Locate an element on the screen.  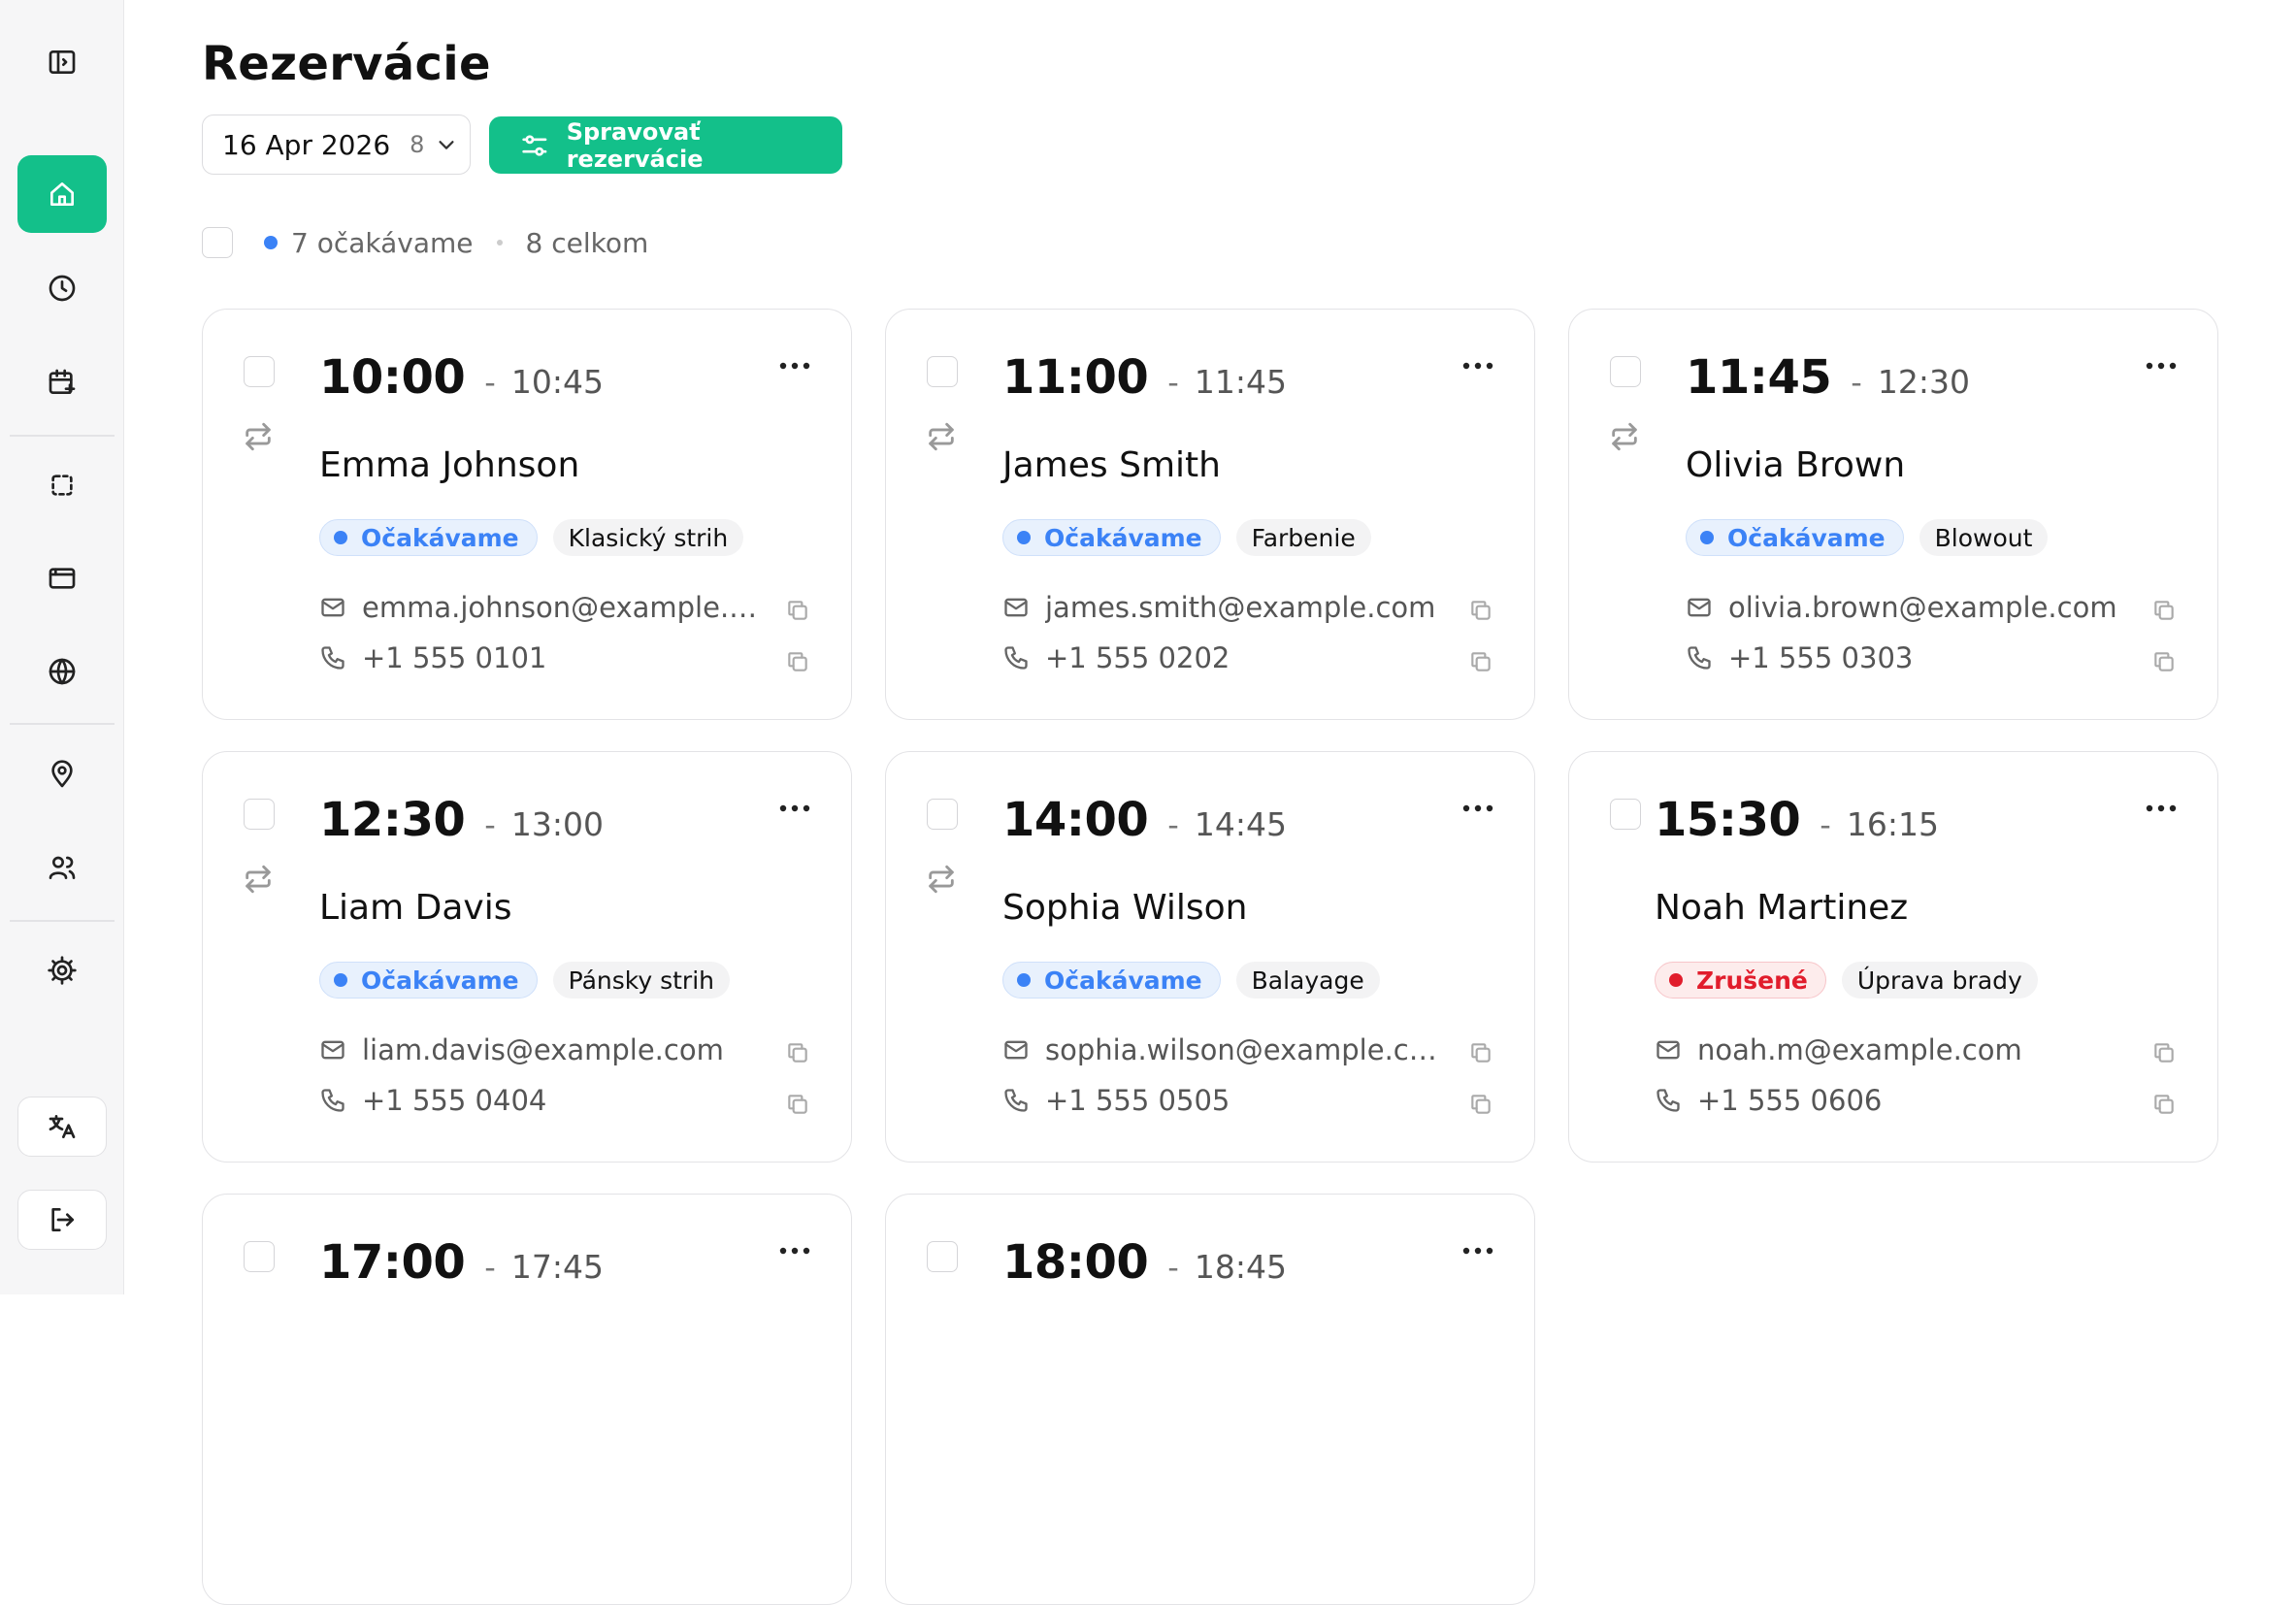
nav-website is located at coordinates (62, 672).